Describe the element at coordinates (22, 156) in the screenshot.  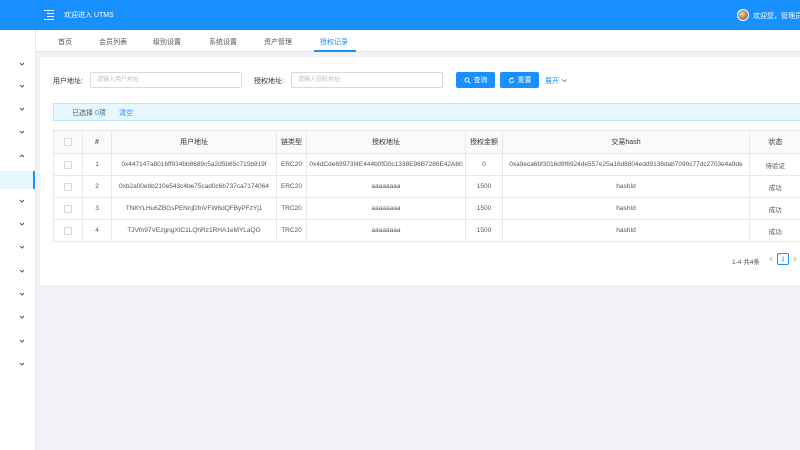
I see `chevron-up-icon` at that location.